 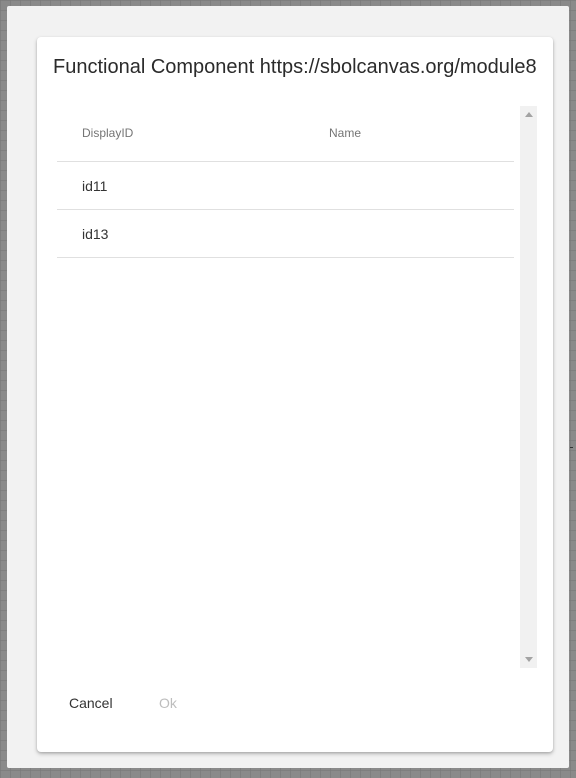 What do you see at coordinates (345, 133) in the screenshot?
I see `column-header-name: Name` at bounding box center [345, 133].